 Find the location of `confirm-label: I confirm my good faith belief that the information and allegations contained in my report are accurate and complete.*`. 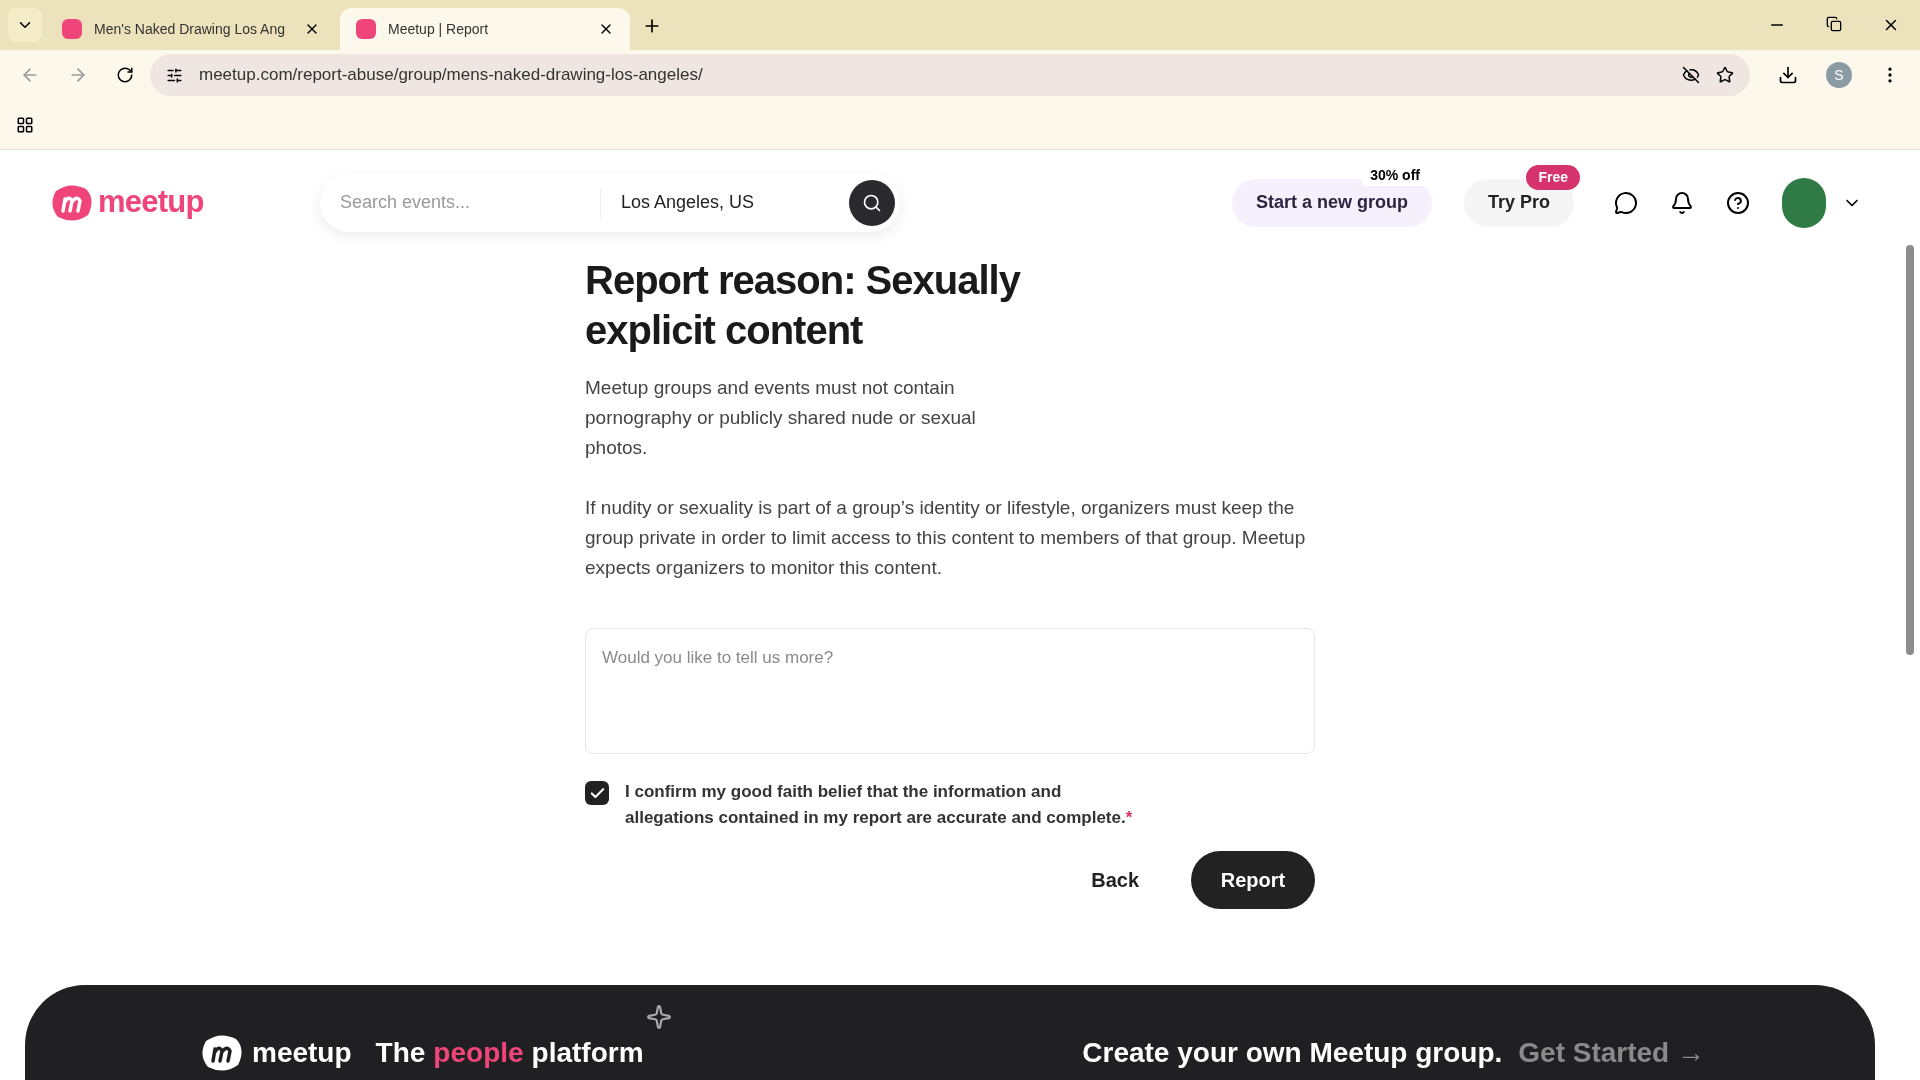

confirm-label: I confirm my good faith belief that the information and allegations contained in my report are accurate and complete.* is located at coordinates (879, 805).